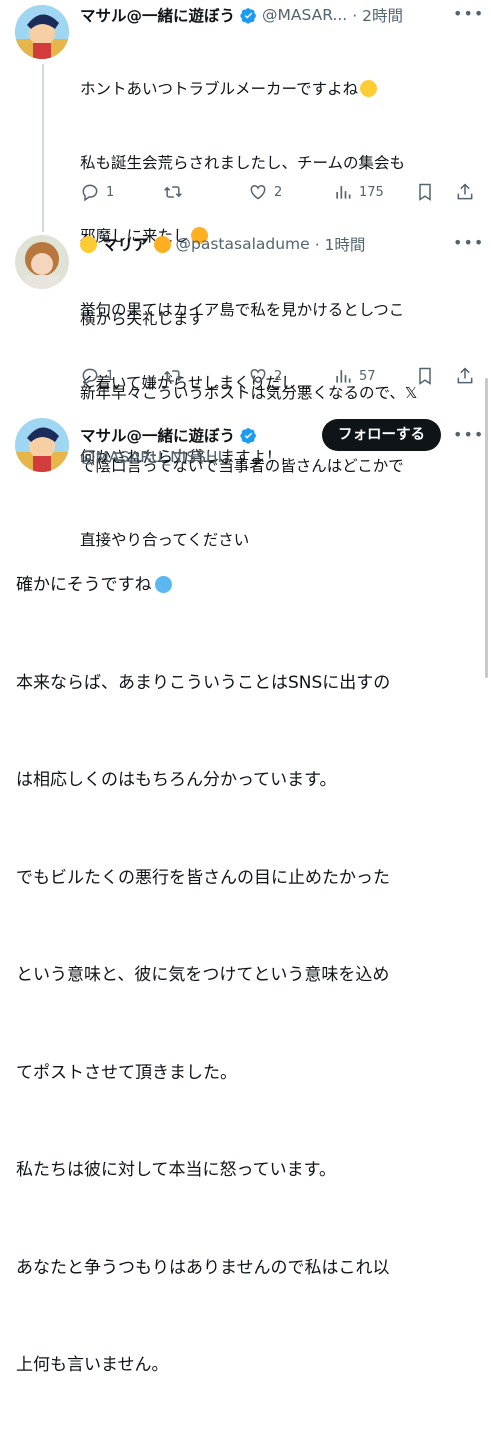 The image size is (491, 1447). Describe the element at coordinates (243, 244) in the screenshot. I see `handle: @pastasaladume` at that location.